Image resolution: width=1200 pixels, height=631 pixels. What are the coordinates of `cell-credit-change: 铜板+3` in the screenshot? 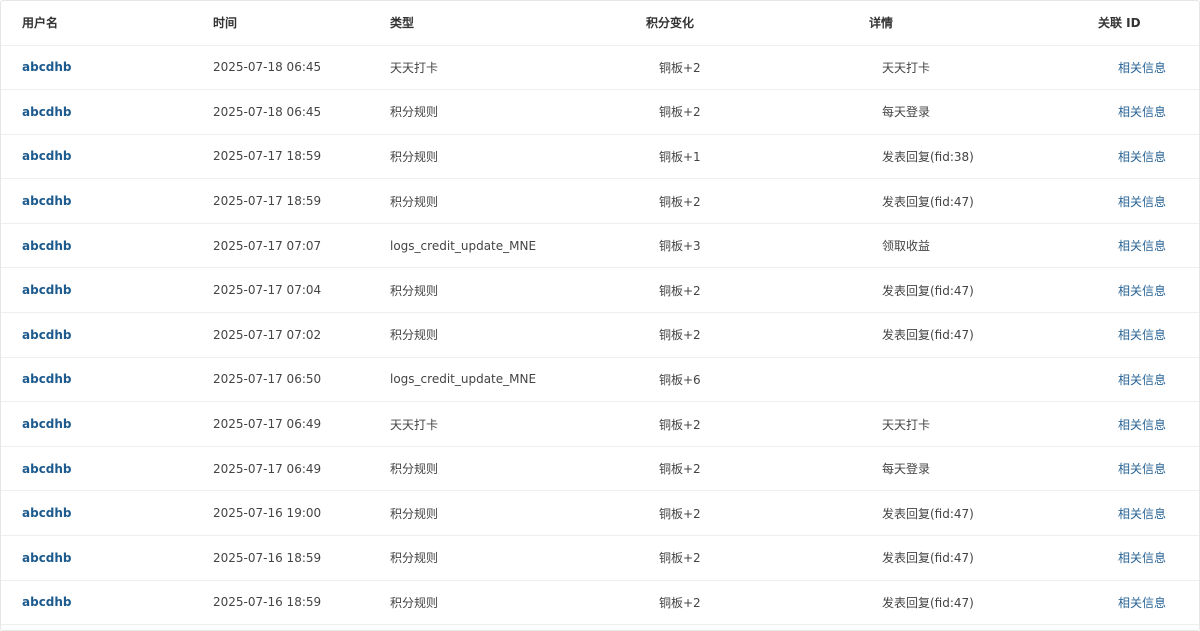 It's located at (680, 246).